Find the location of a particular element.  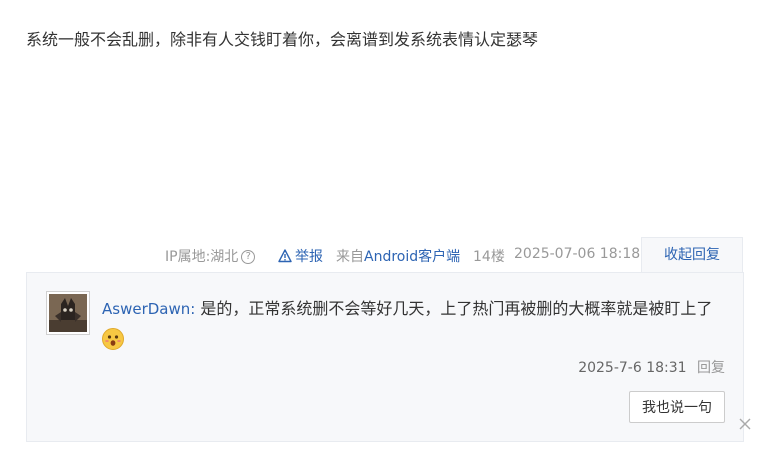

ip-location-label: IP属地:湖北 is located at coordinates (202, 257).